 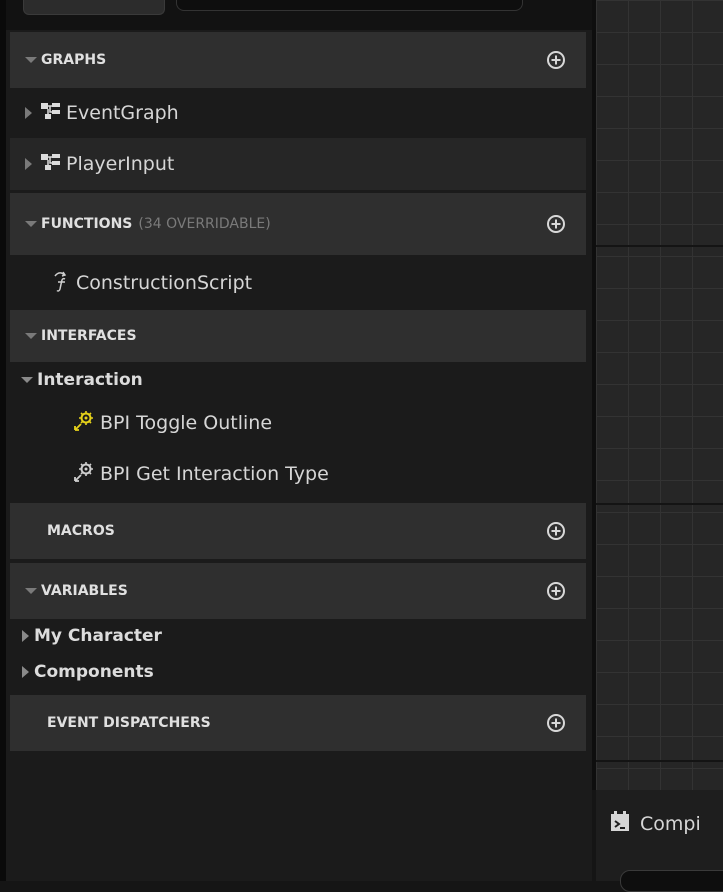 I want to click on add-event-dispatcher-button, so click(x=556, y=723).